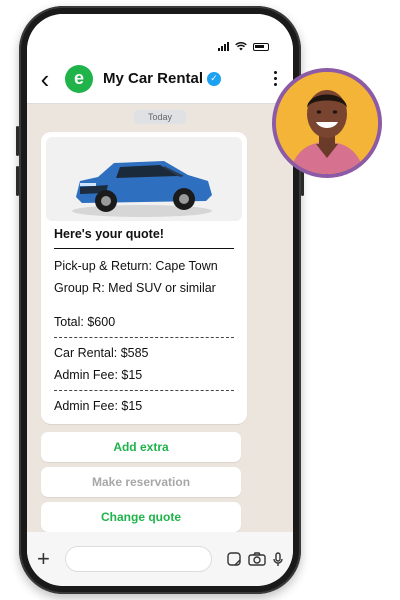  Describe the element at coordinates (136, 266) in the screenshot. I see `pickup-return-text: Pick-up & Return: Cape Town` at that location.